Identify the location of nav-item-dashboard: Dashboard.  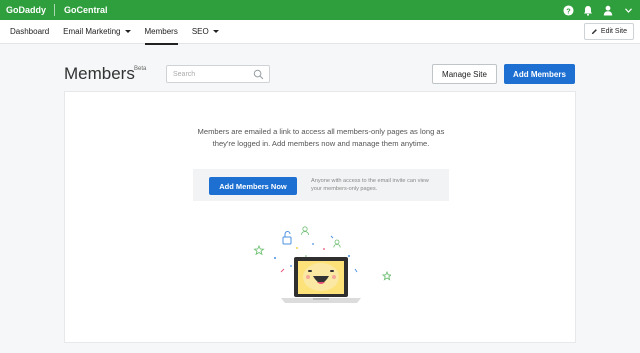
(29, 32).